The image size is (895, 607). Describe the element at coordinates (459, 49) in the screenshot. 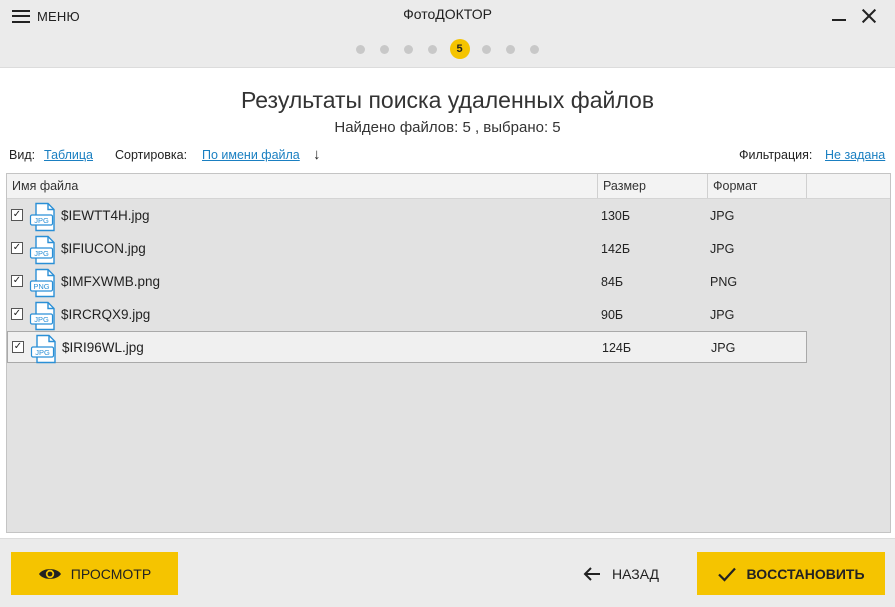

I see `step-dot-current: 5` at that location.